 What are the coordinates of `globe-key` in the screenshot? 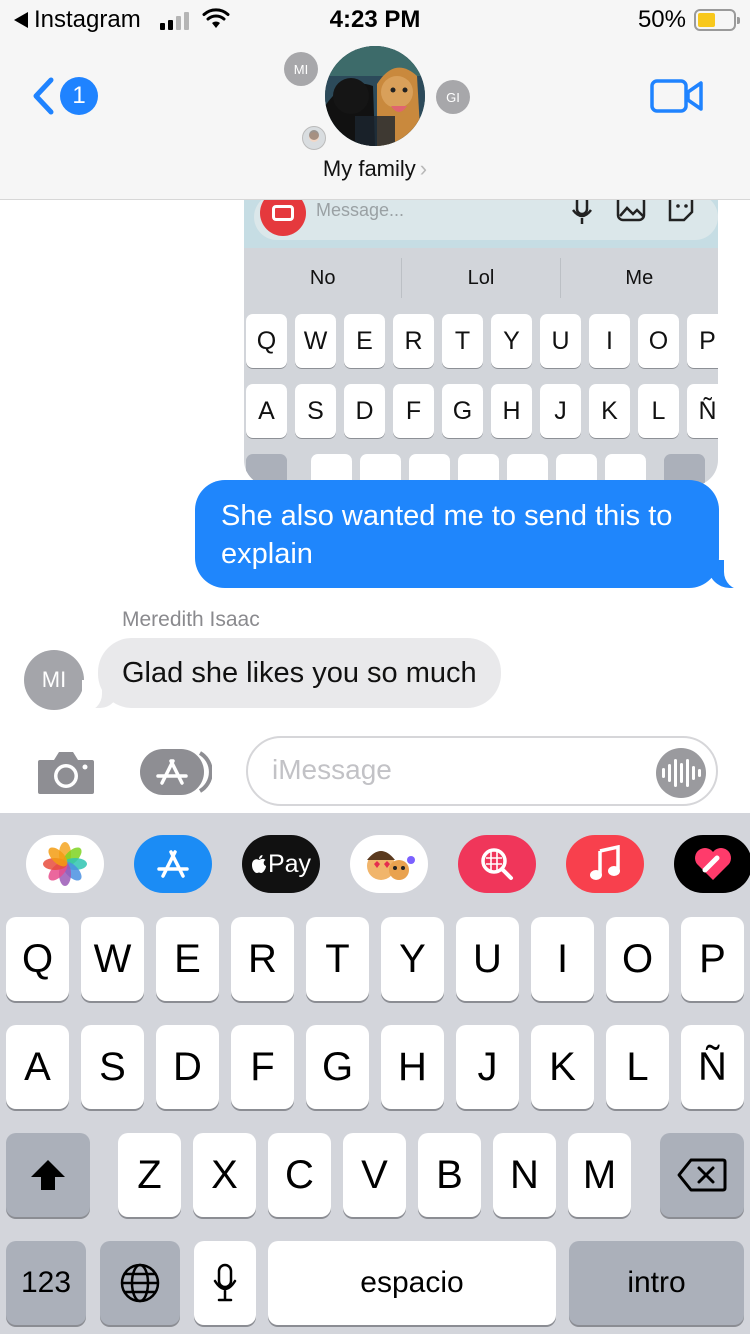 It's located at (140, 1283).